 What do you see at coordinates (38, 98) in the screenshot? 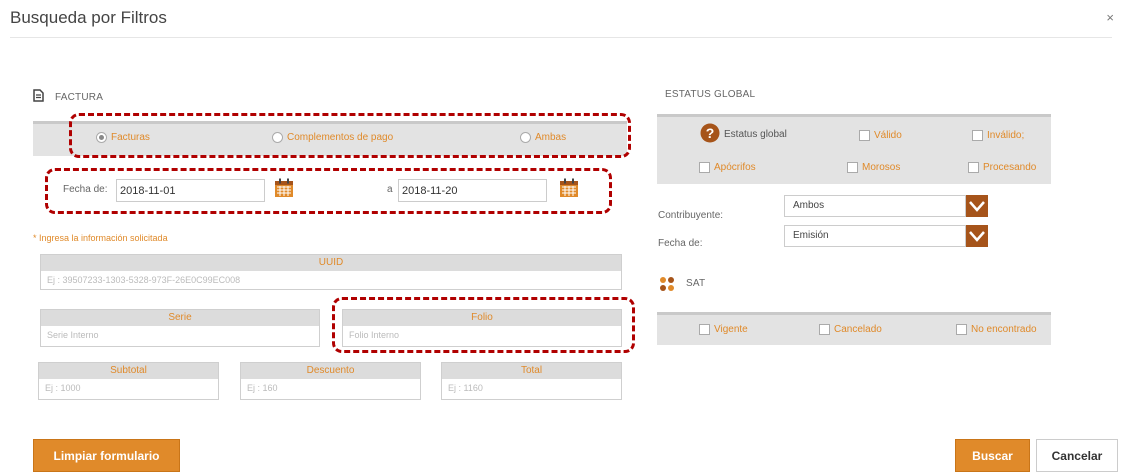
I see `document-icon` at bounding box center [38, 98].